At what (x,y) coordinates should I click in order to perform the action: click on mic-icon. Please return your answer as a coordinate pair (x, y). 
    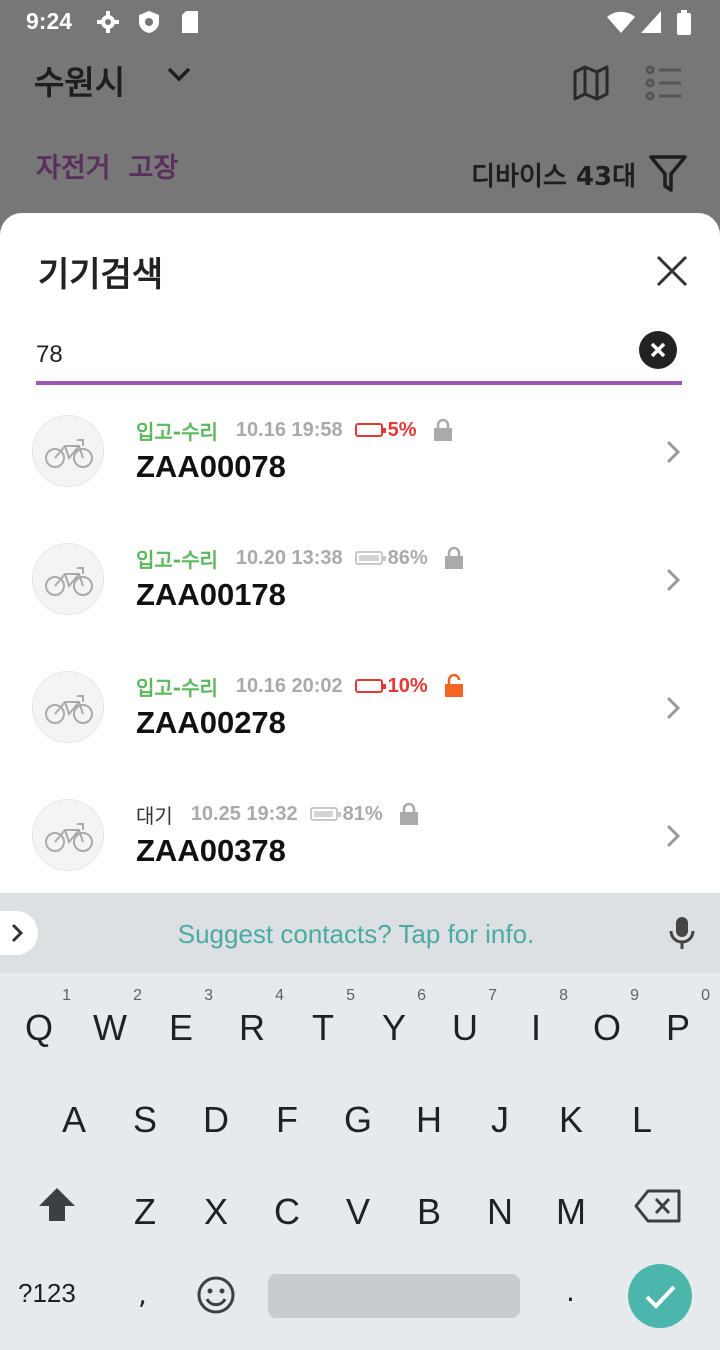
    Looking at the image, I should click on (682, 933).